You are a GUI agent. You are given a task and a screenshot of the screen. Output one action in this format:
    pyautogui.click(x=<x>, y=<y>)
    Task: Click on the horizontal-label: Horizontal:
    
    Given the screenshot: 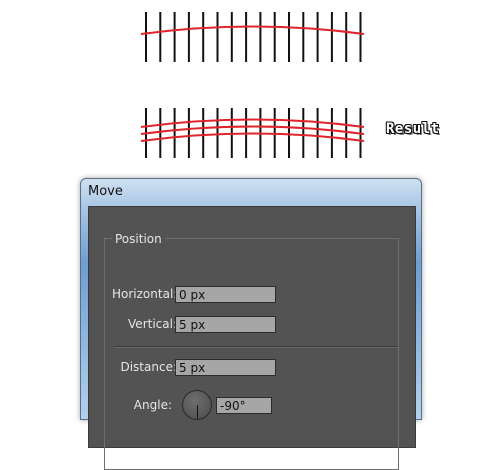 What is the action you would take?
    pyautogui.click(x=145, y=294)
    